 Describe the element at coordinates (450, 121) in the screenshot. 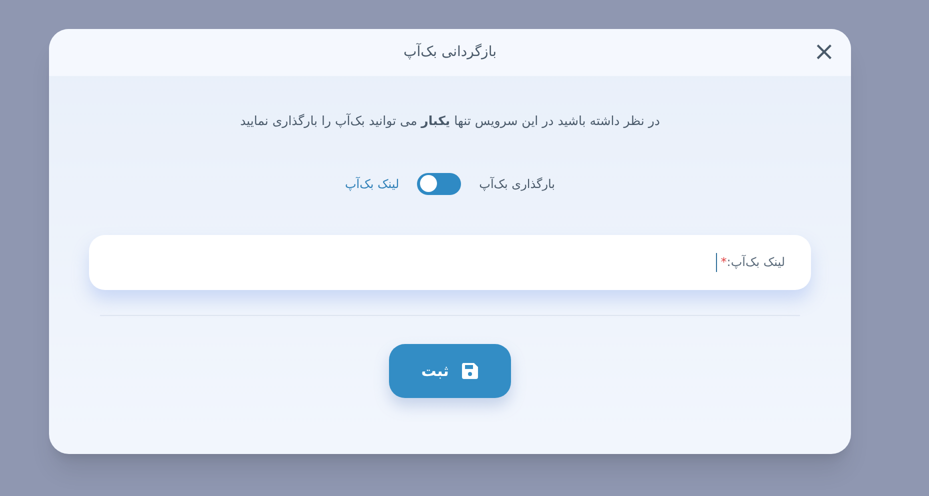

I see `notice-text: در نظر داشته باشید در این سرویس تنها یکبار می توانید بک‌آپ را بارگذاری نمایید` at that location.